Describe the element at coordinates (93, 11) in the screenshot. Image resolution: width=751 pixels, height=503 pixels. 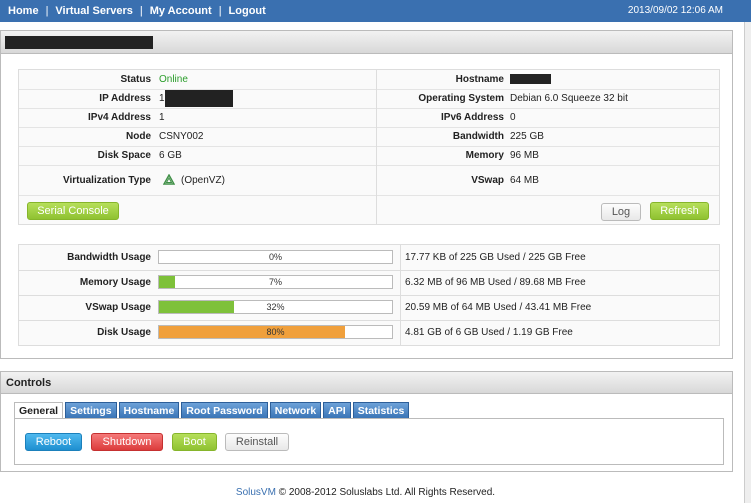
I see `nav-virtual-servers-link: Virtual Servers` at that location.